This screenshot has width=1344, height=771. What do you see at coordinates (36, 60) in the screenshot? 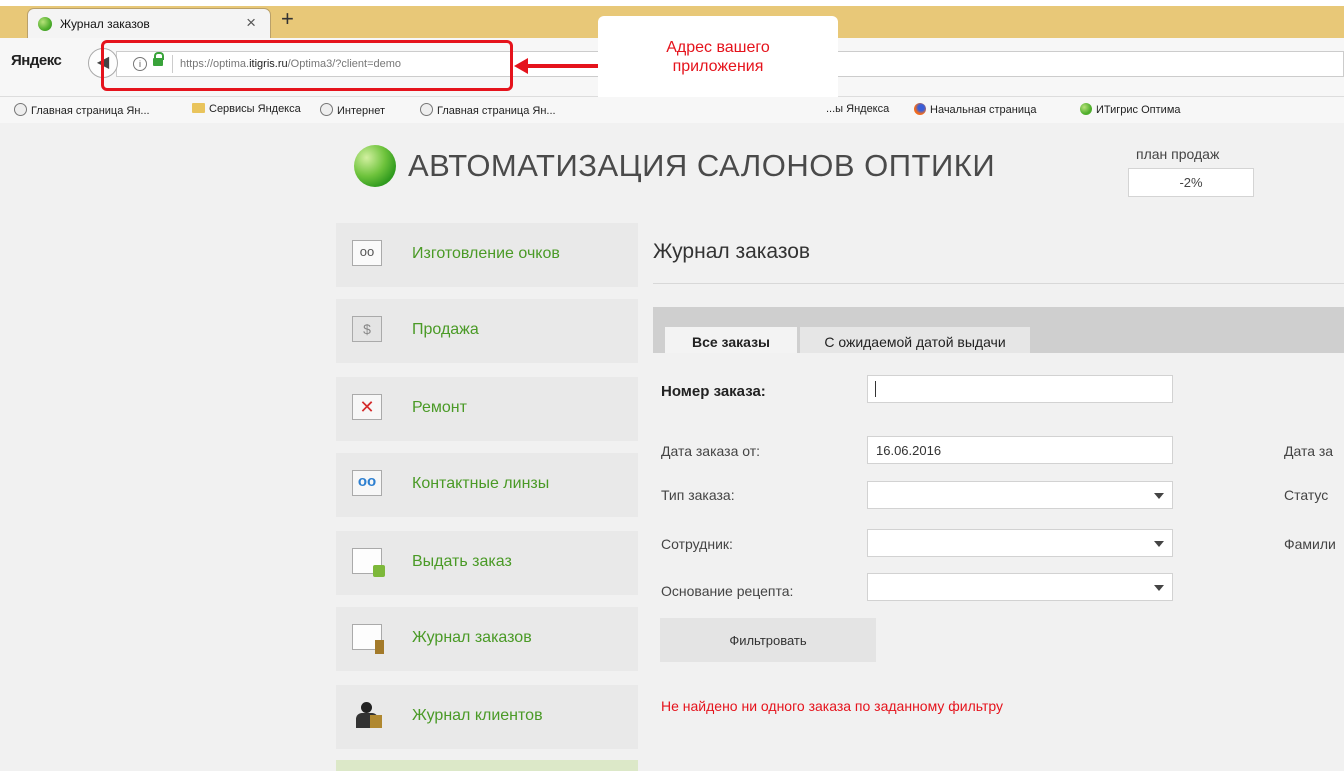
I see `yandex-brand: Яндекс` at bounding box center [36, 60].